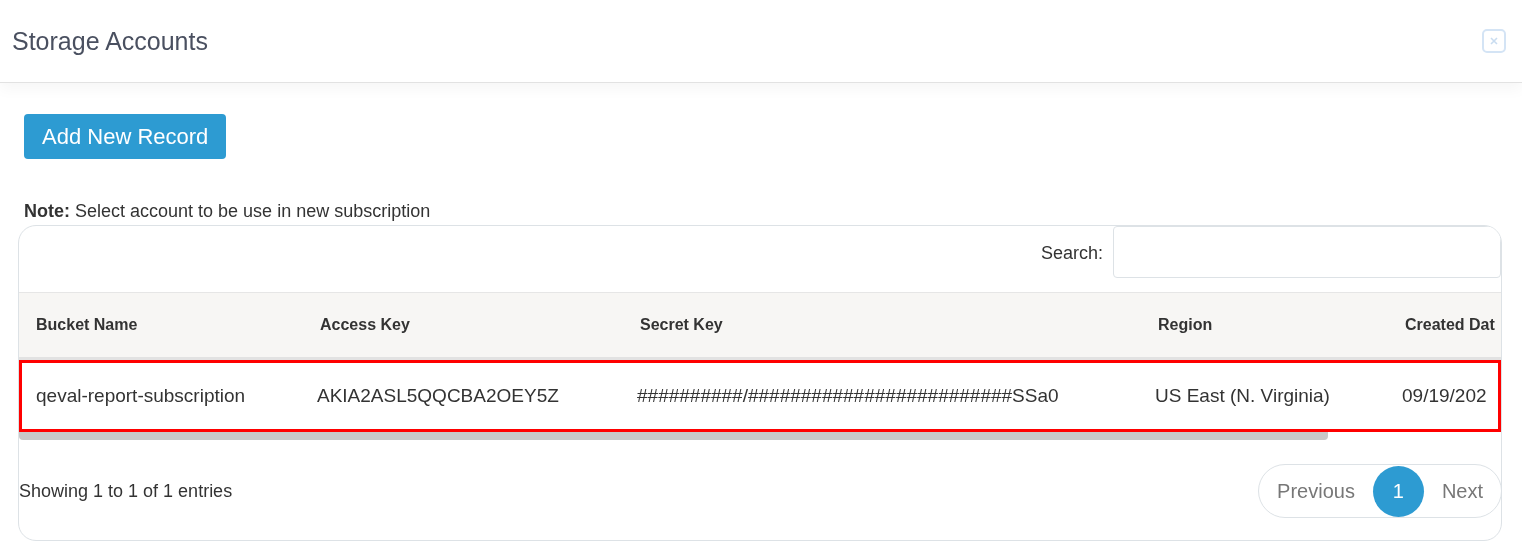  I want to click on table-cell-text: ##########/#########################SSa0, so click(848, 396).